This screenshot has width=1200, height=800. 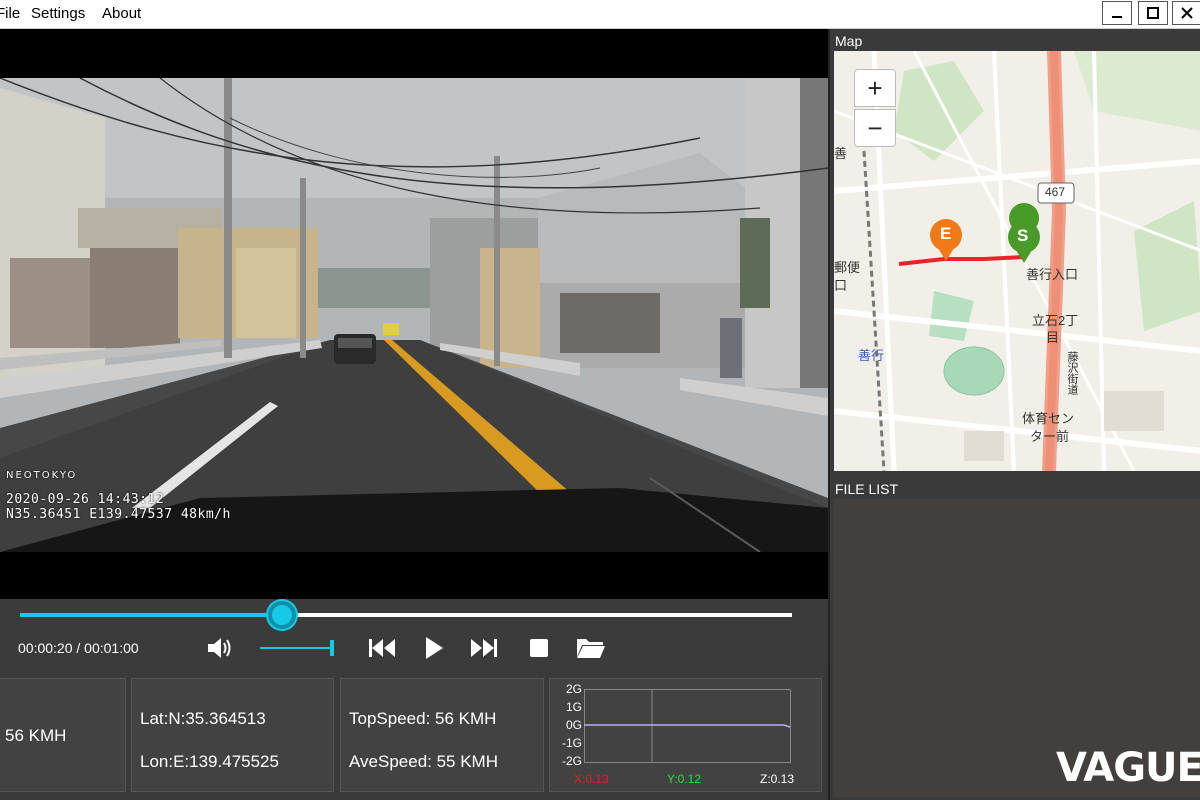 What do you see at coordinates (282, 615) in the screenshot?
I see `seek-handle` at bounding box center [282, 615].